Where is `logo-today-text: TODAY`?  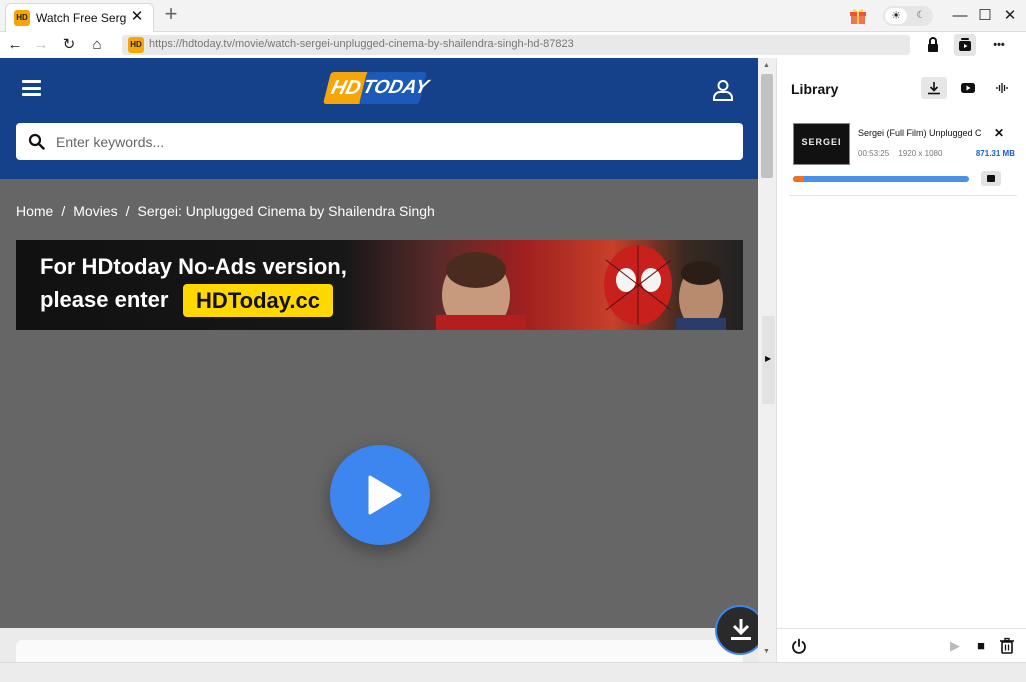
logo-today-text: TODAY is located at coordinates (394, 88).